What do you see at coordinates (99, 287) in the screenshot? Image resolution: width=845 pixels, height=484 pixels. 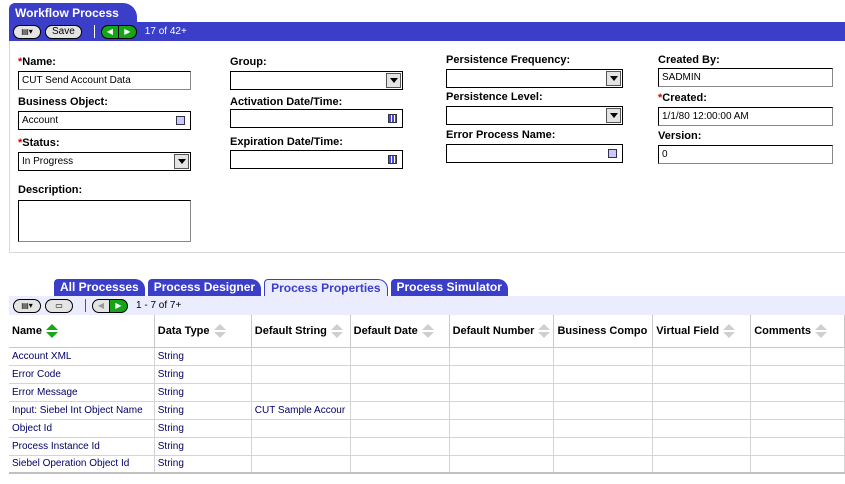 I see `tab-all-processes: All Processes` at bounding box center [99, 287].